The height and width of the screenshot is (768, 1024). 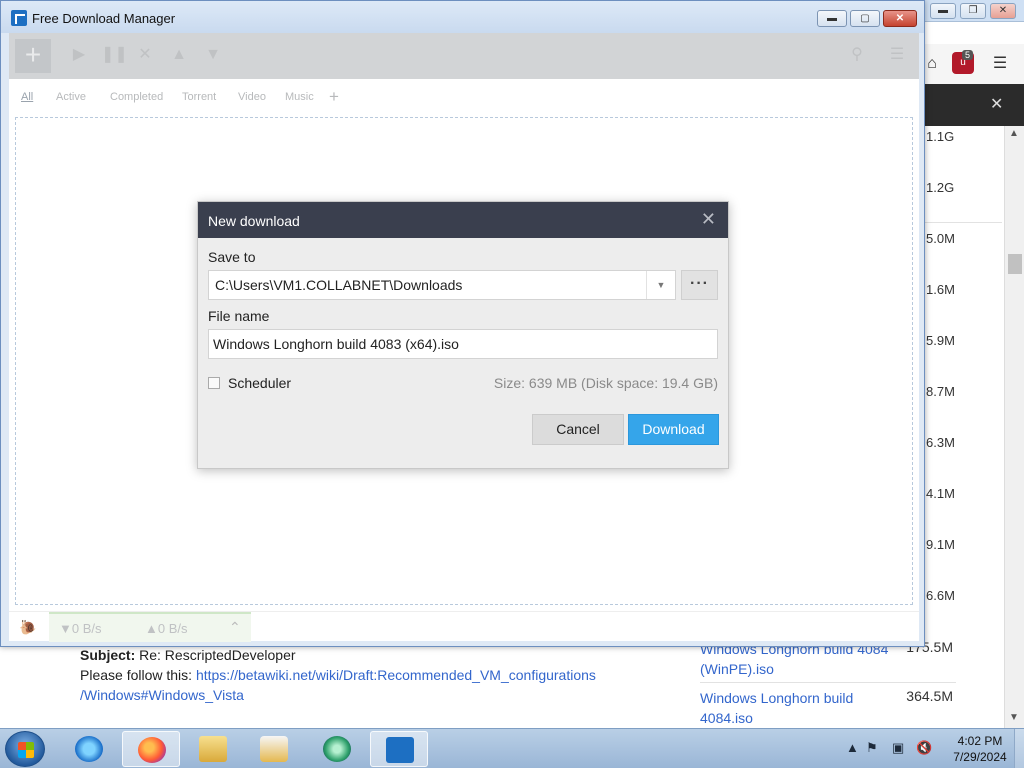 I want to click on firefox-icon, so click(x=152, y=750).